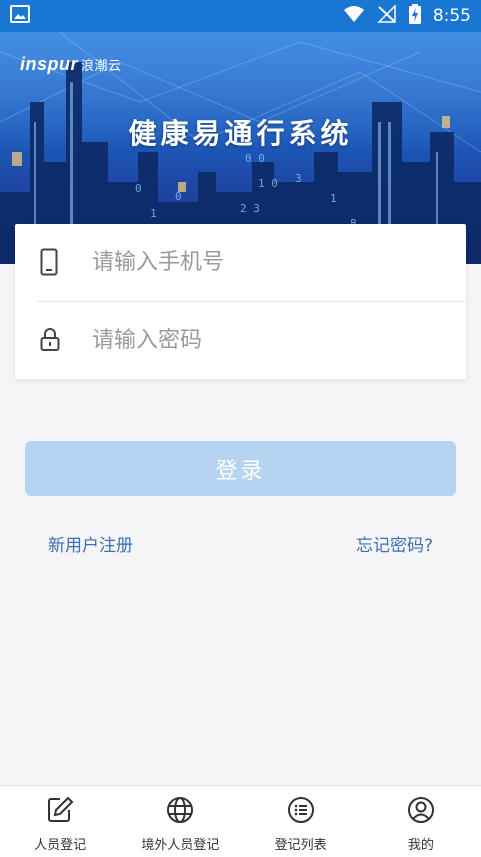  Describe the element at coordinates (240, 468) in the screenshot. I see `login-button: 登录` at that location.